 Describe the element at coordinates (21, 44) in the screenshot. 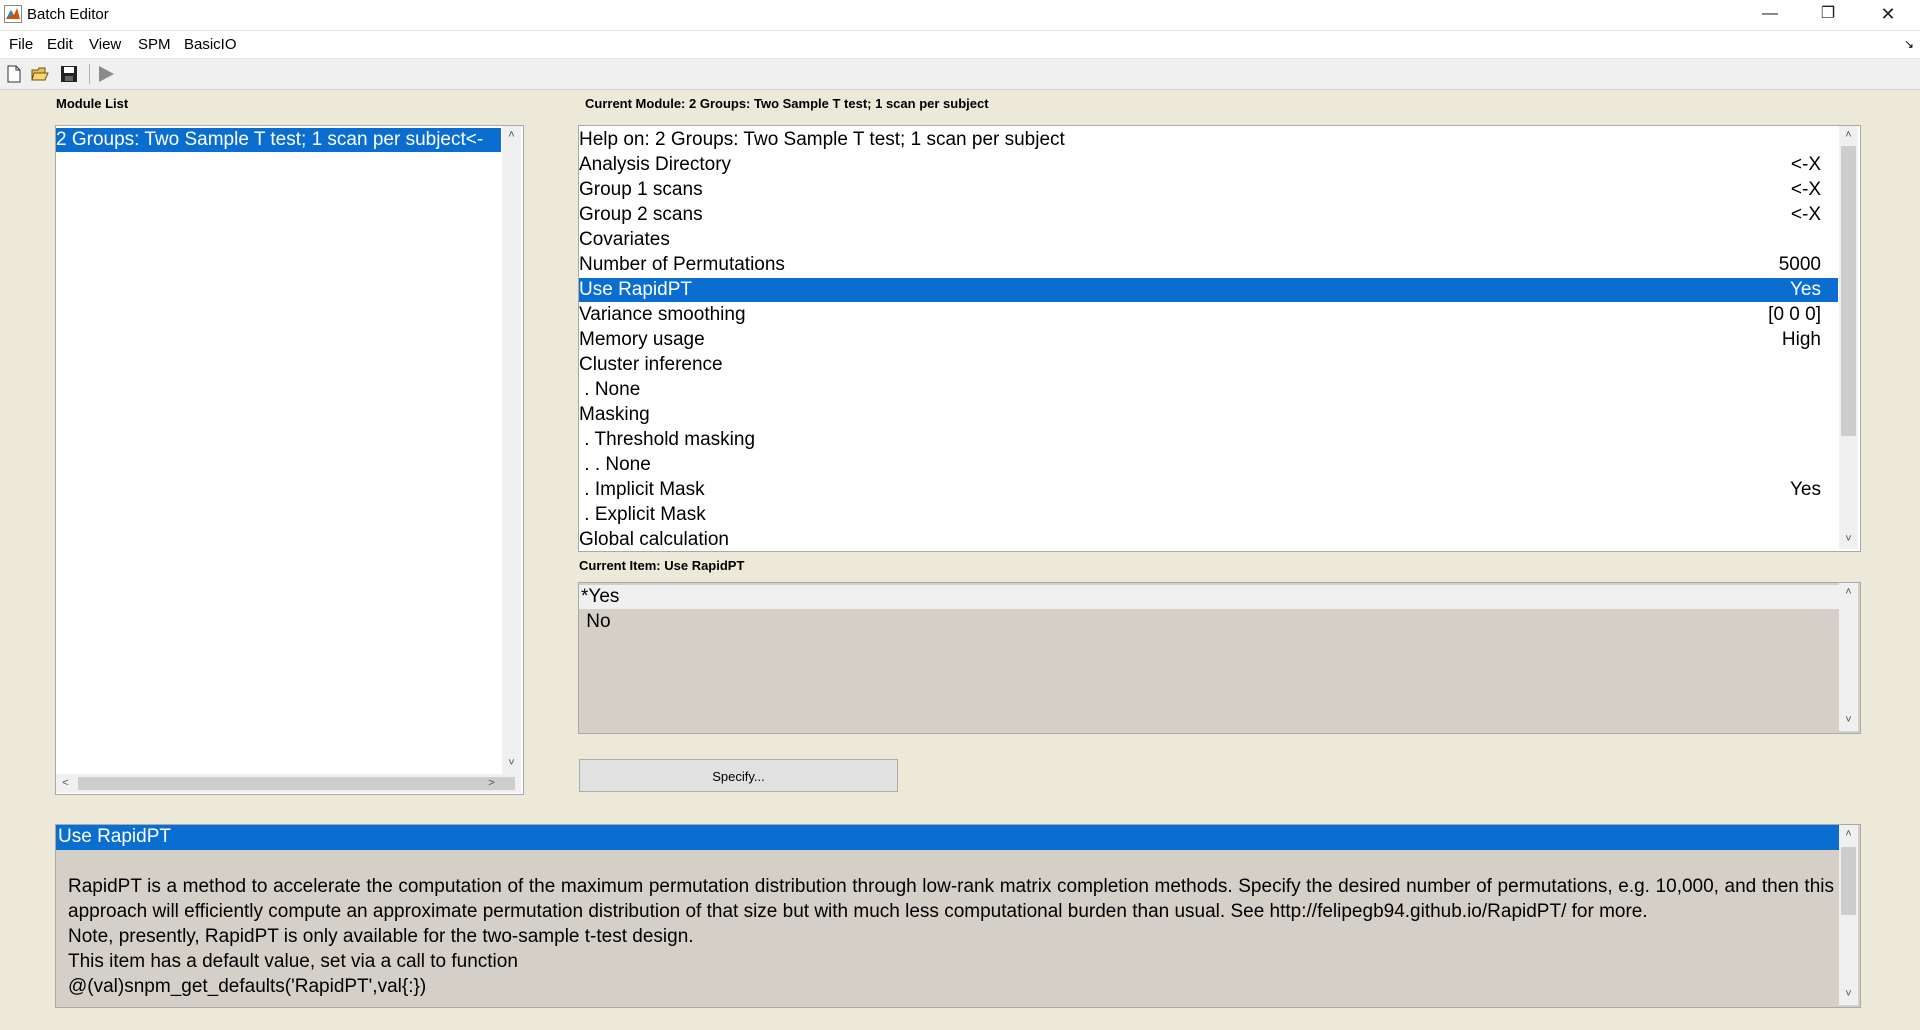

I see `menu-file: File` at that location.